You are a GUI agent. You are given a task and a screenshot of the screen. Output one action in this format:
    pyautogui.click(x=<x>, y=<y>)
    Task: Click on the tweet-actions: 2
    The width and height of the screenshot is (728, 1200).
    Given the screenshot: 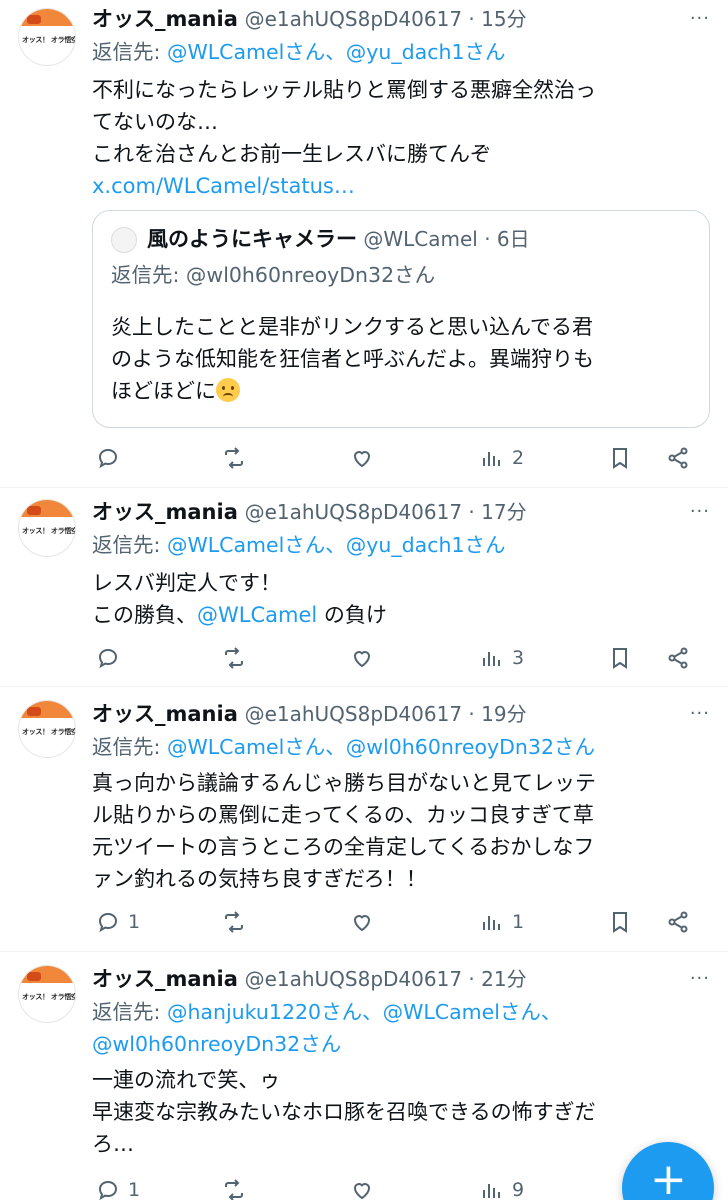 What is the action you would take?
    pyautogui.click(x=410, y=458)
    